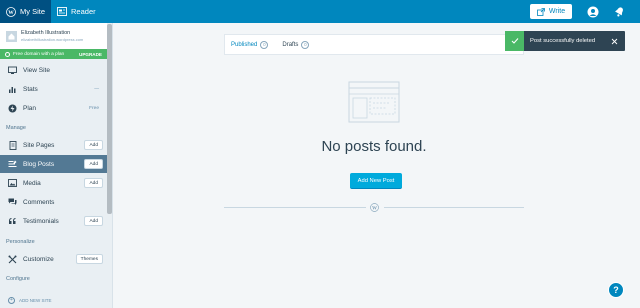  What do you see at coordinates (94, 108) in the screenshot?
I see `plan-value: Free` at bounding box center [94, 108].